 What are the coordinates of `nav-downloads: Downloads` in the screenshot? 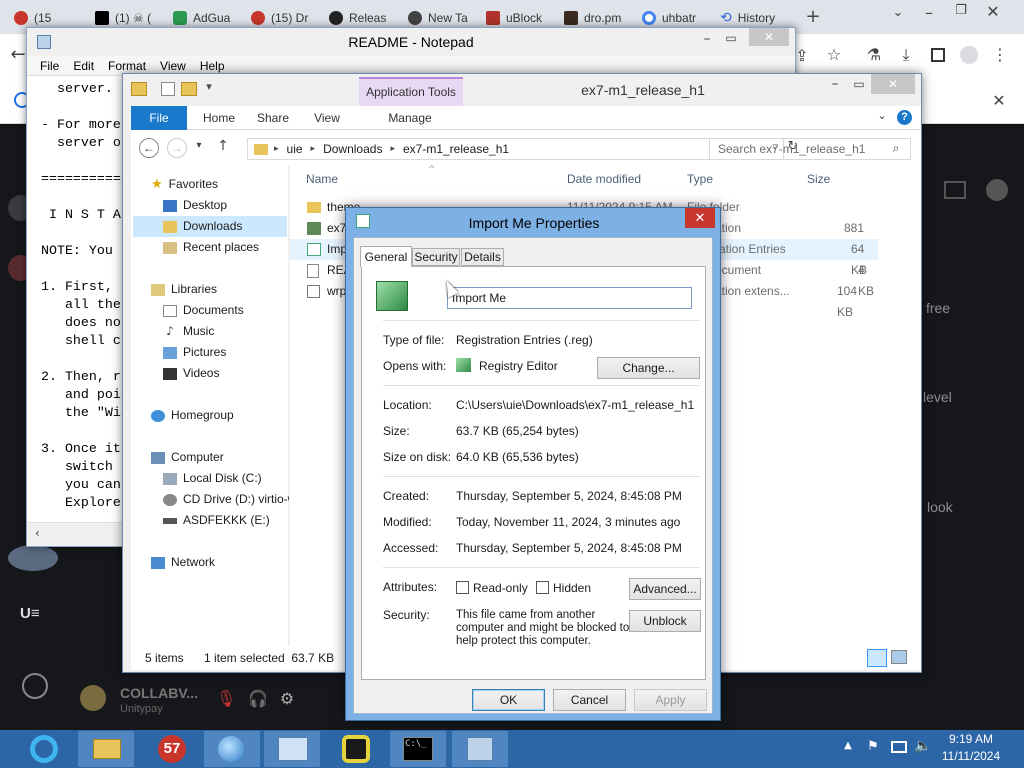 It's located at (210, 226).